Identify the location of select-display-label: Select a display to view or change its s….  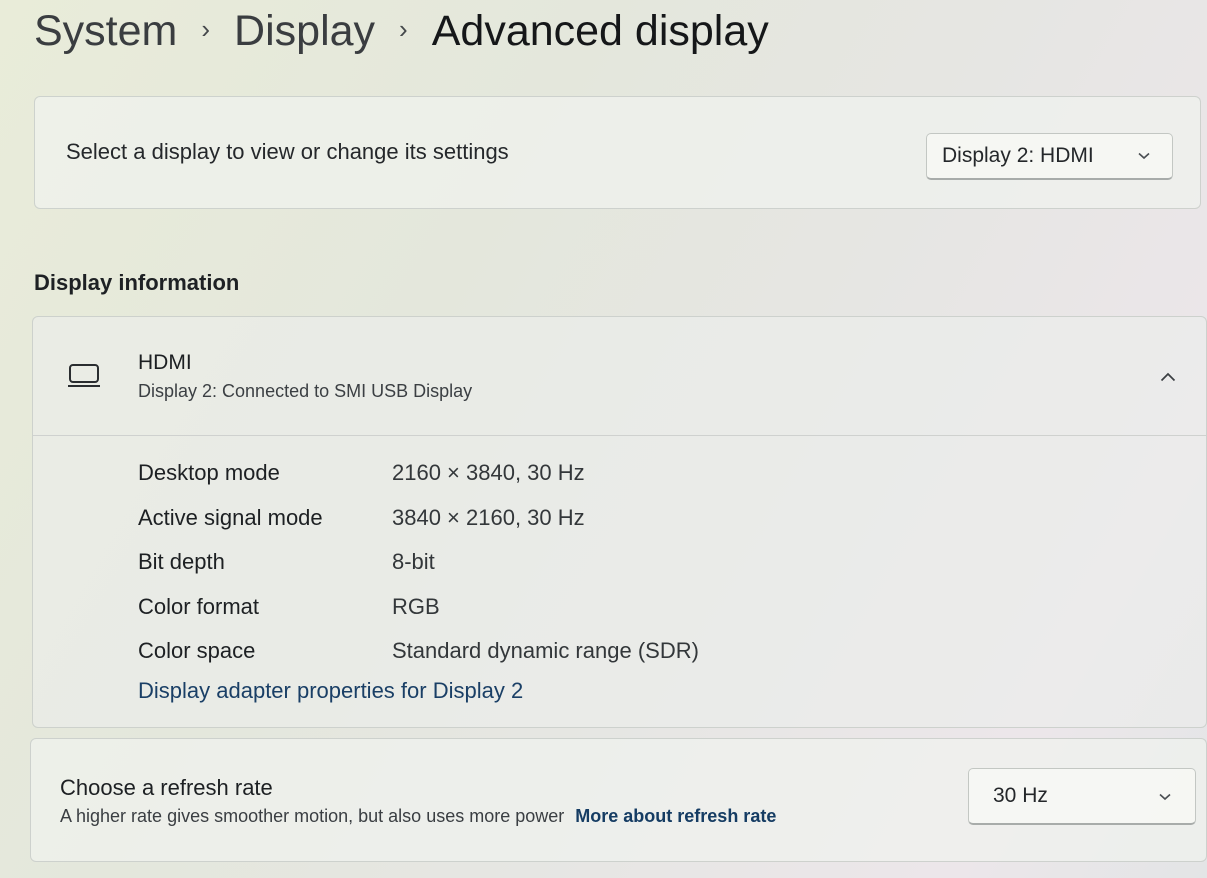
(287, 151).